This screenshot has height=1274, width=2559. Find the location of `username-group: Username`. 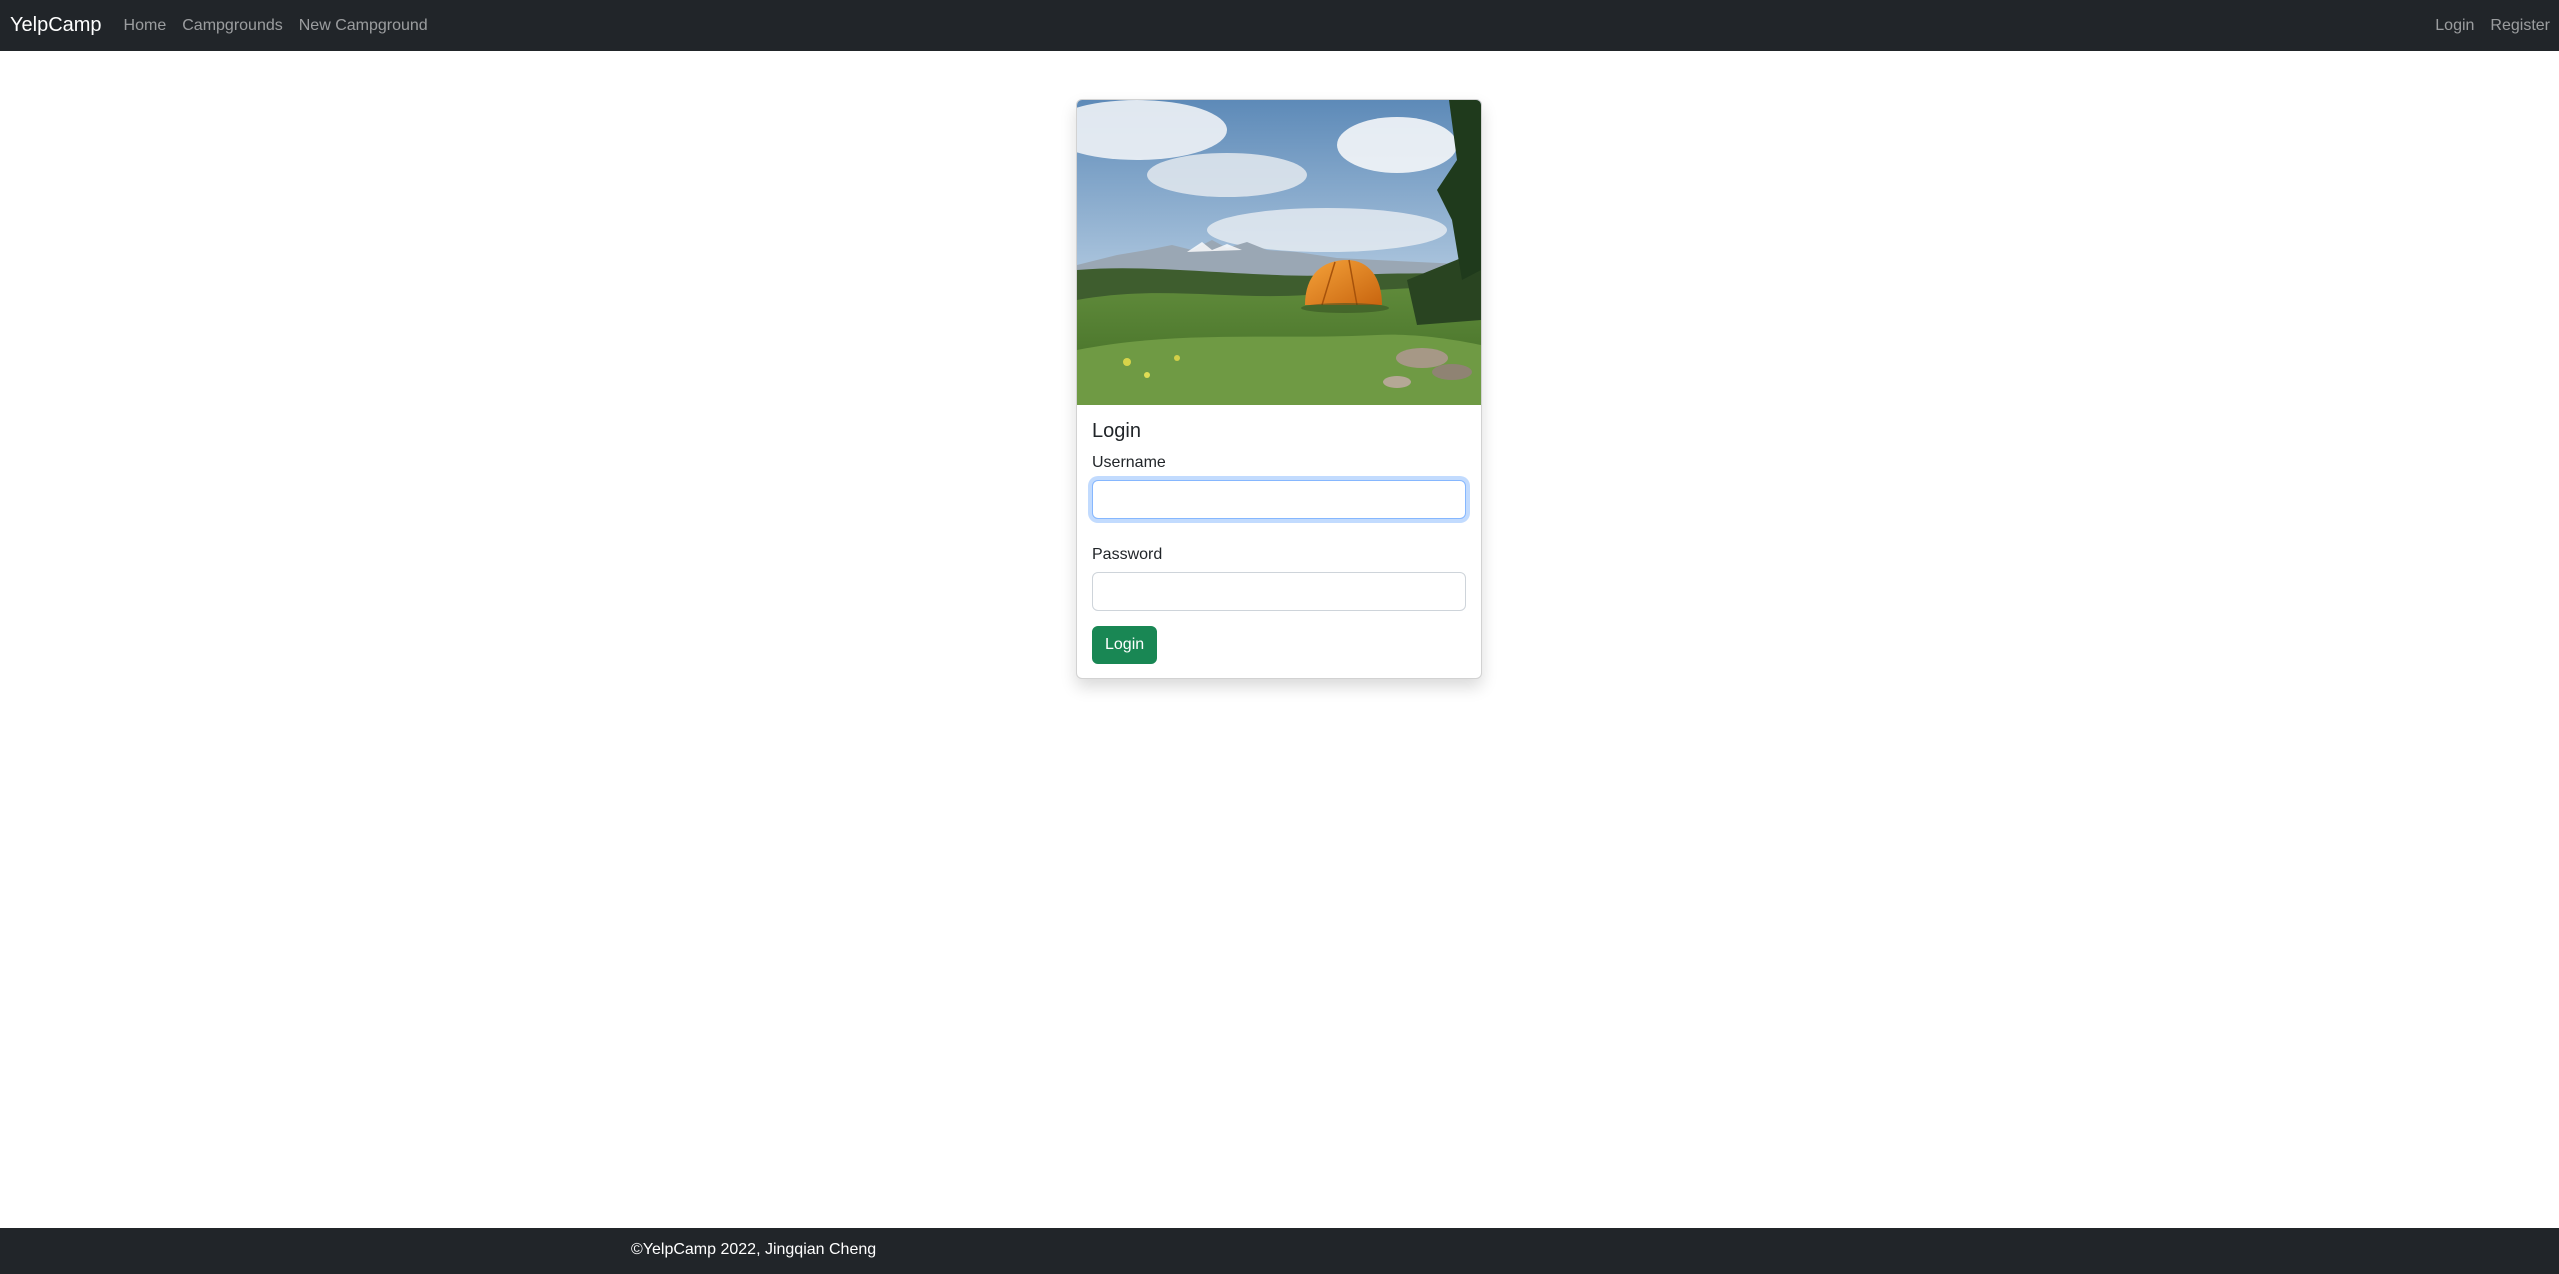

username-group: Username is located at coordinates (1279, 486).